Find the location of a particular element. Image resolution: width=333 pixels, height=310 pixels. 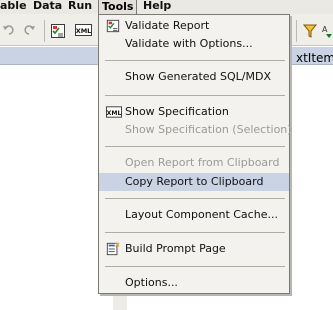

menu-item-label: Open Report from Clipboard is located at coordinates (202, 162).